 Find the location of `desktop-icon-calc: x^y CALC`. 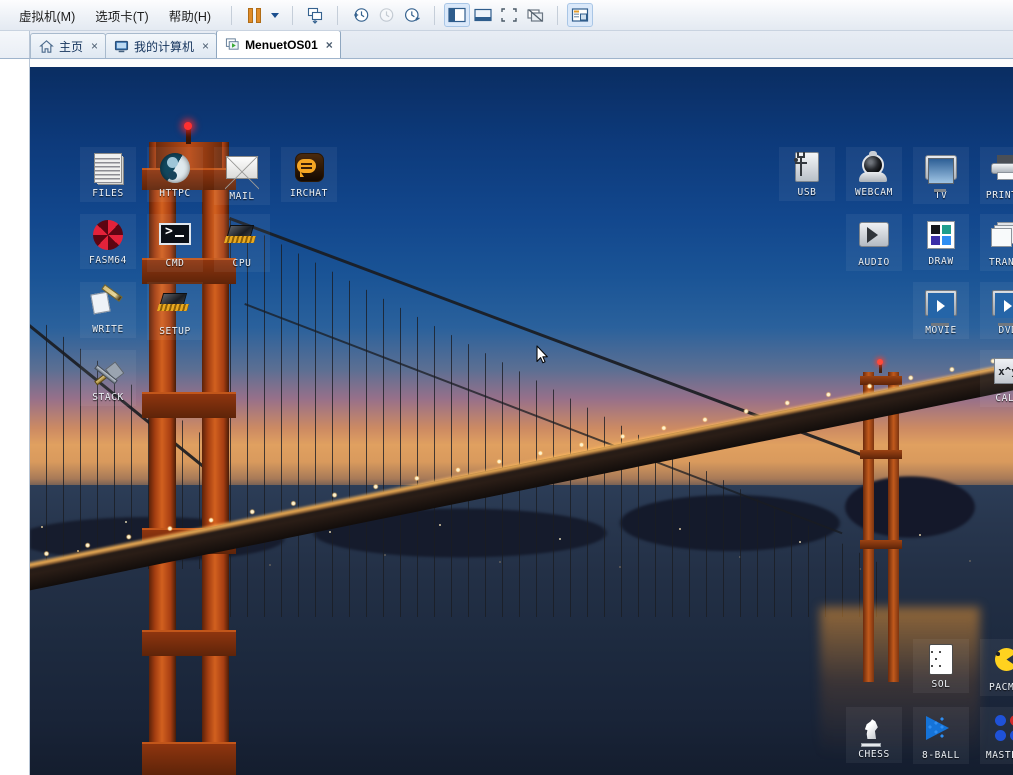

desktop-icon-calc: x^y CALC is located at coordinates (996, 378).